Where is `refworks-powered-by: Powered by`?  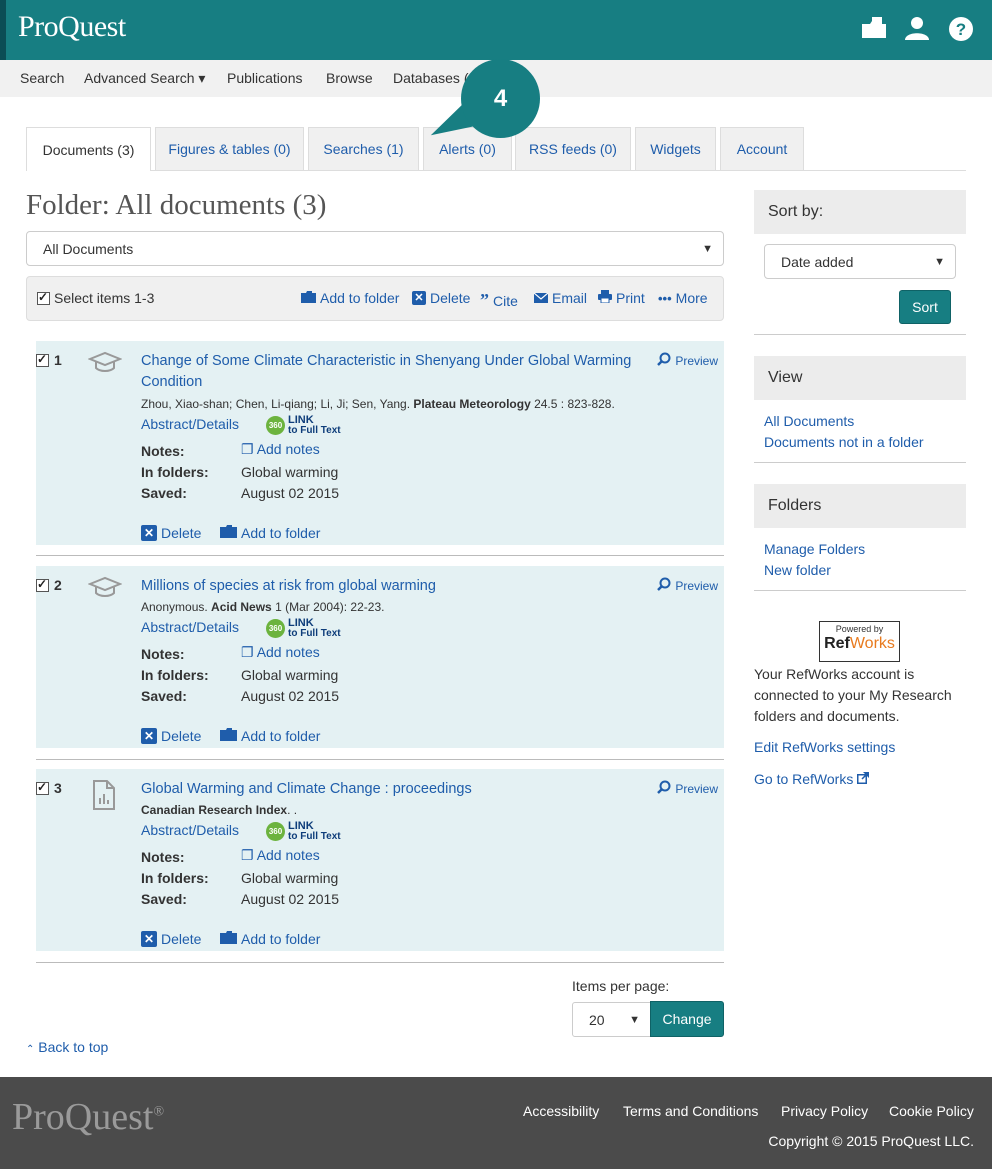 refworks-powered-by: Powered by is located at coordinates (859, 629).